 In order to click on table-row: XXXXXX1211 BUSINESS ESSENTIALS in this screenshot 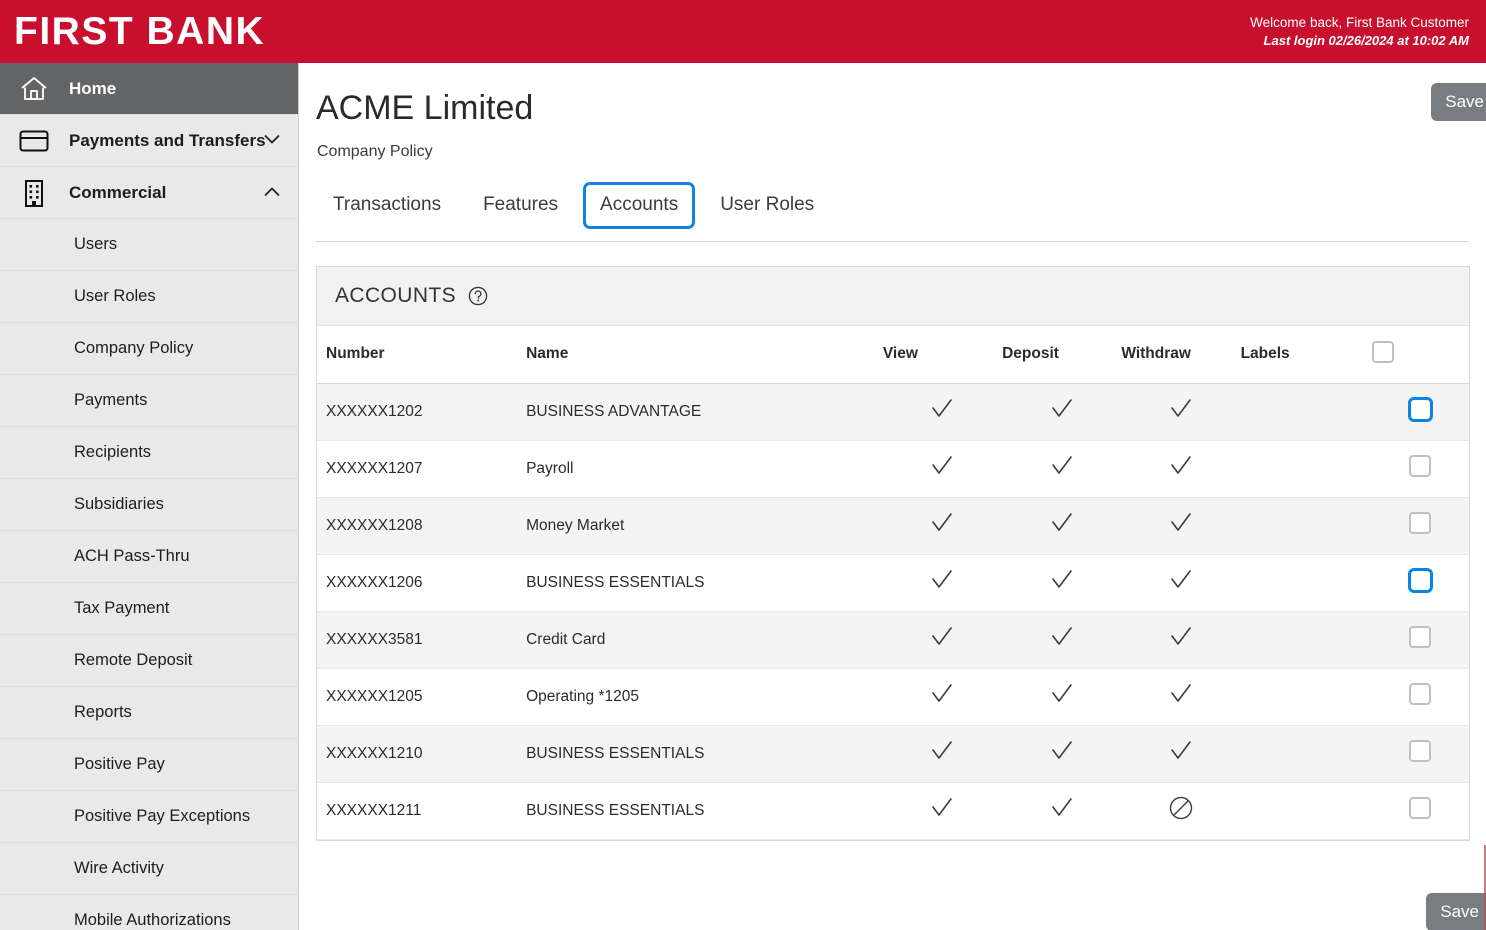, I will do `click(893, 811)`.